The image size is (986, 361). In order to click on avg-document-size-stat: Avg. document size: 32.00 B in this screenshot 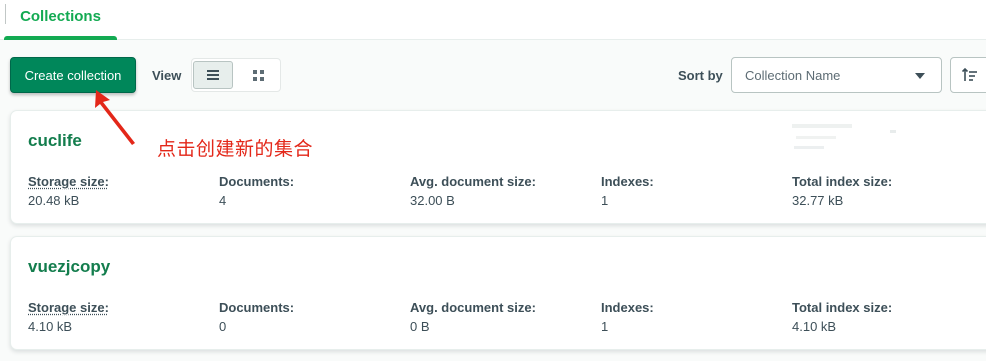, I will do `click(473, 191)`.